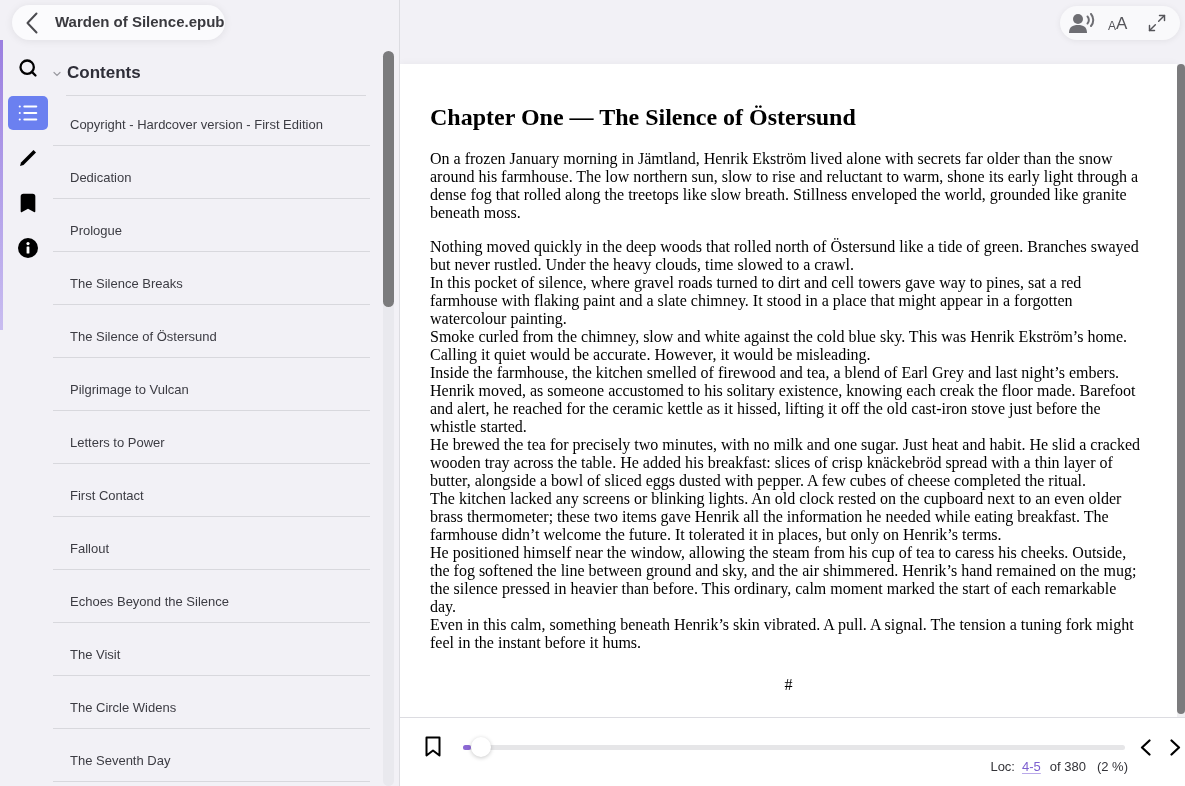  I want to click on toc-item: Copyright - Hardcover version - First Edition, so click(211, 119).